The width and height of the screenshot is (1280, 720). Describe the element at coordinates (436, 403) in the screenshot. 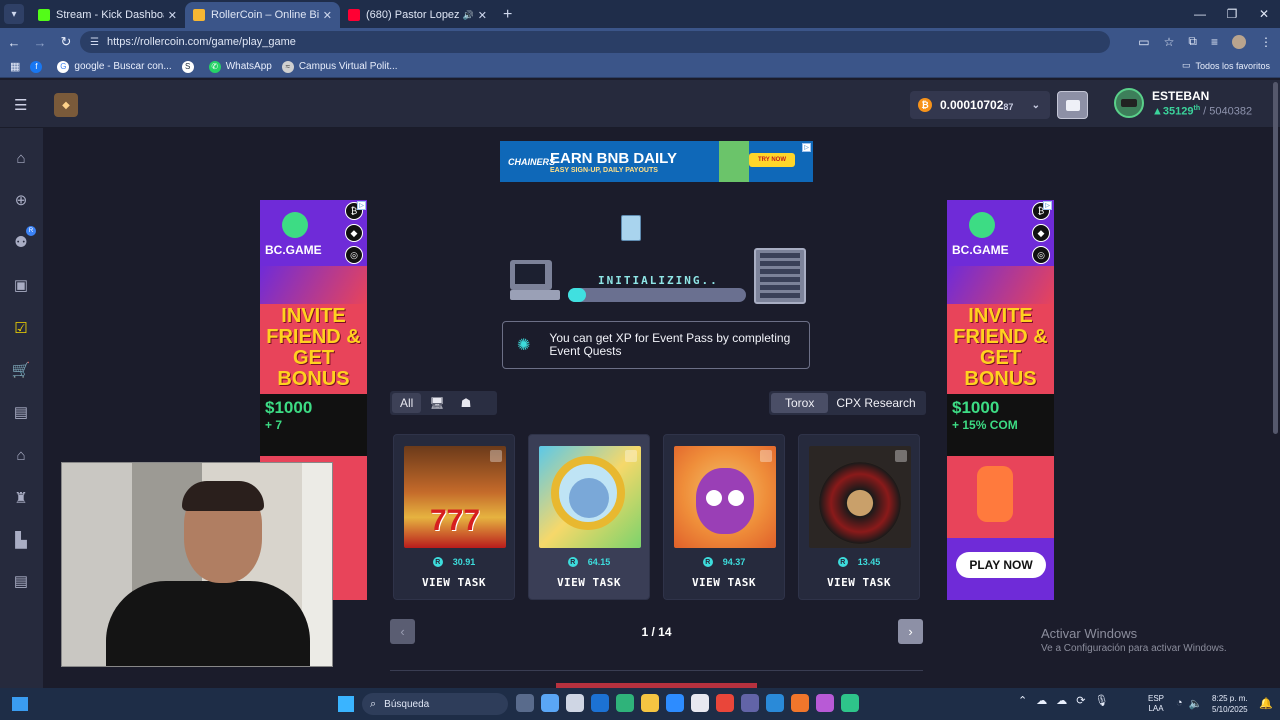

I see `desktop-icon: 🖥` at that location.